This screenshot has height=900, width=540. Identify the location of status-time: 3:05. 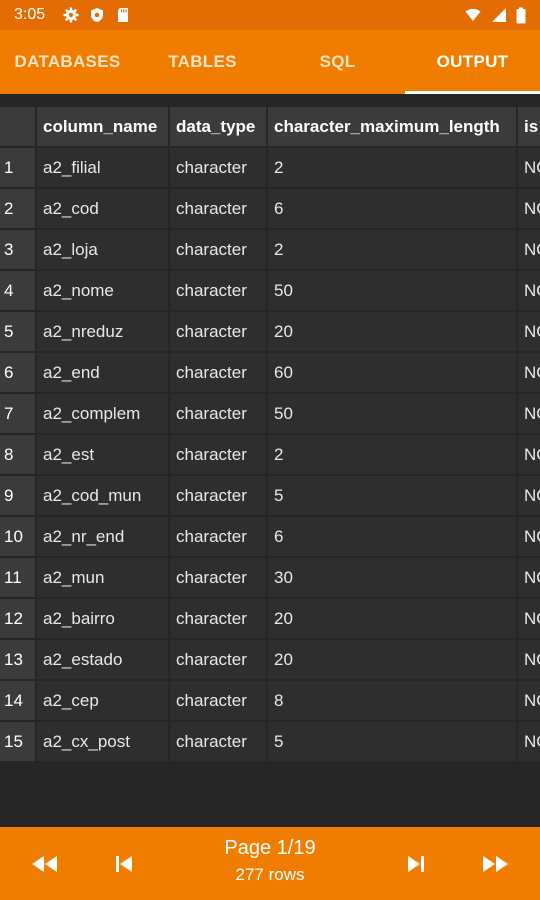
(30, 14).